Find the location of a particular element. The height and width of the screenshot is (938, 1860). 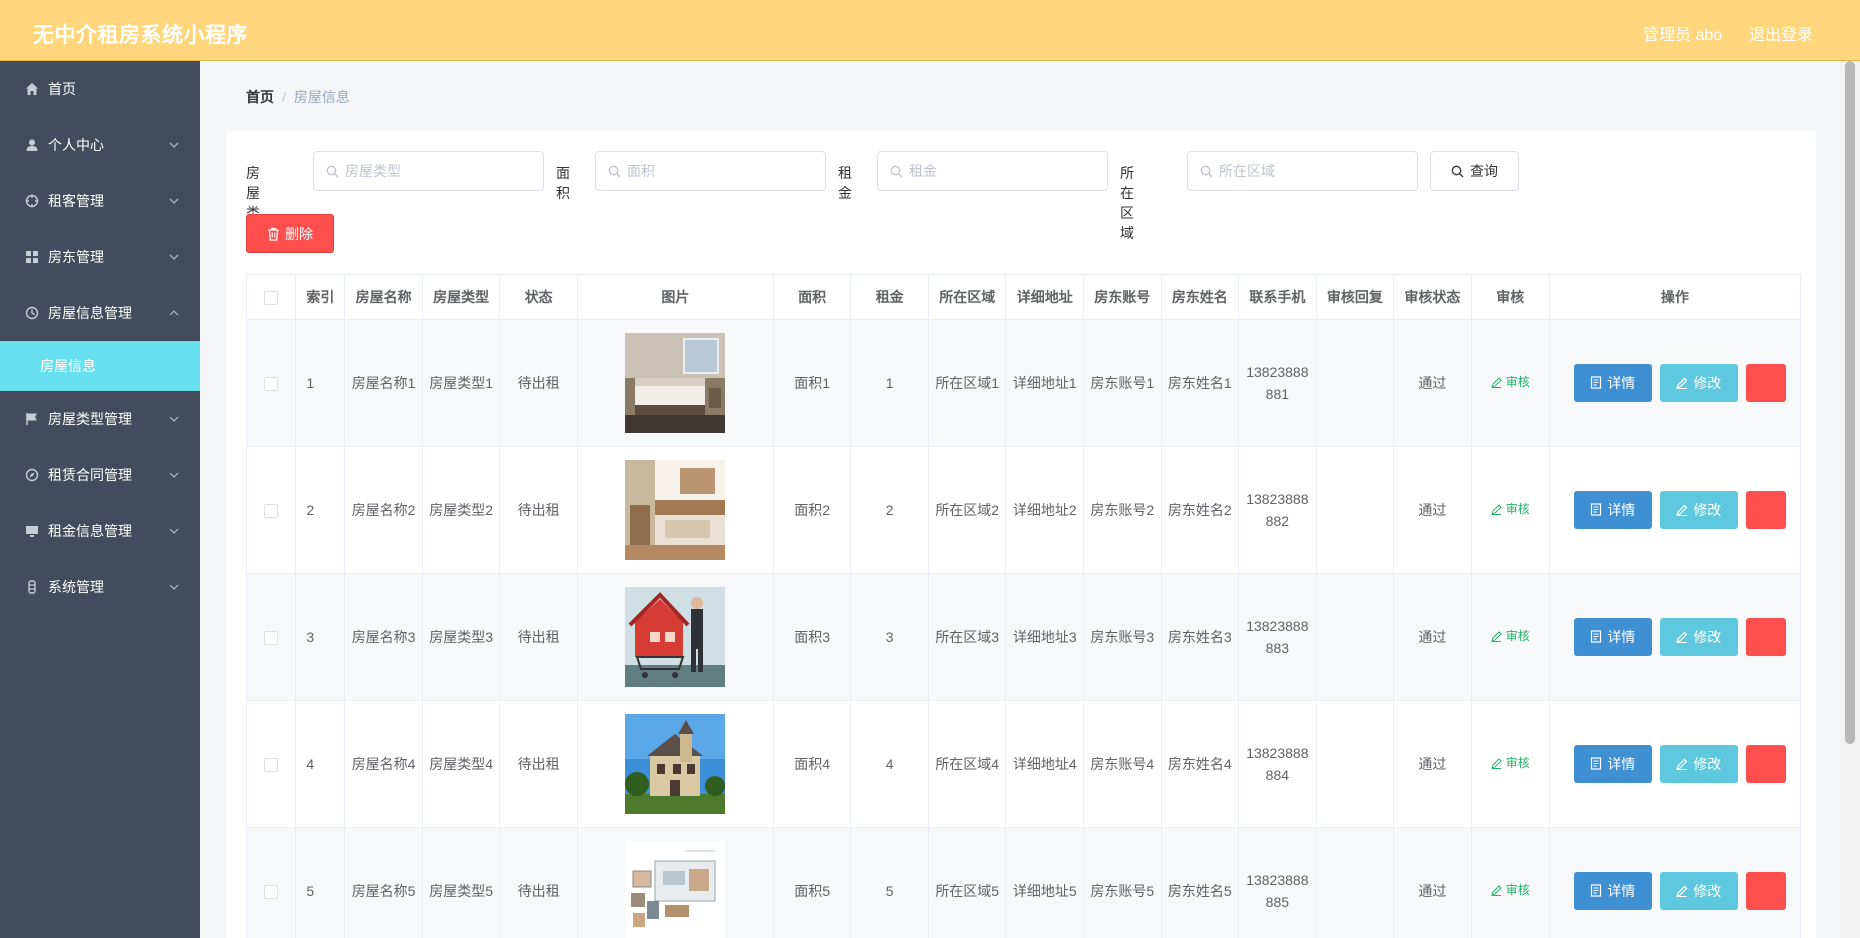

top-header: 无中介租房系统小程序 管理员 abo 退出登录 is located at coordinates (930, 30).